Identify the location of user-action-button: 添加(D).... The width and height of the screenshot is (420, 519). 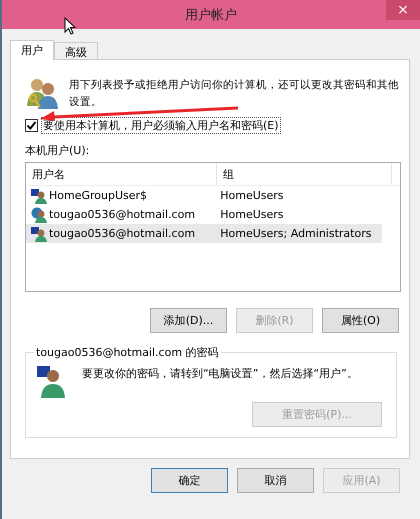
(188, 320).